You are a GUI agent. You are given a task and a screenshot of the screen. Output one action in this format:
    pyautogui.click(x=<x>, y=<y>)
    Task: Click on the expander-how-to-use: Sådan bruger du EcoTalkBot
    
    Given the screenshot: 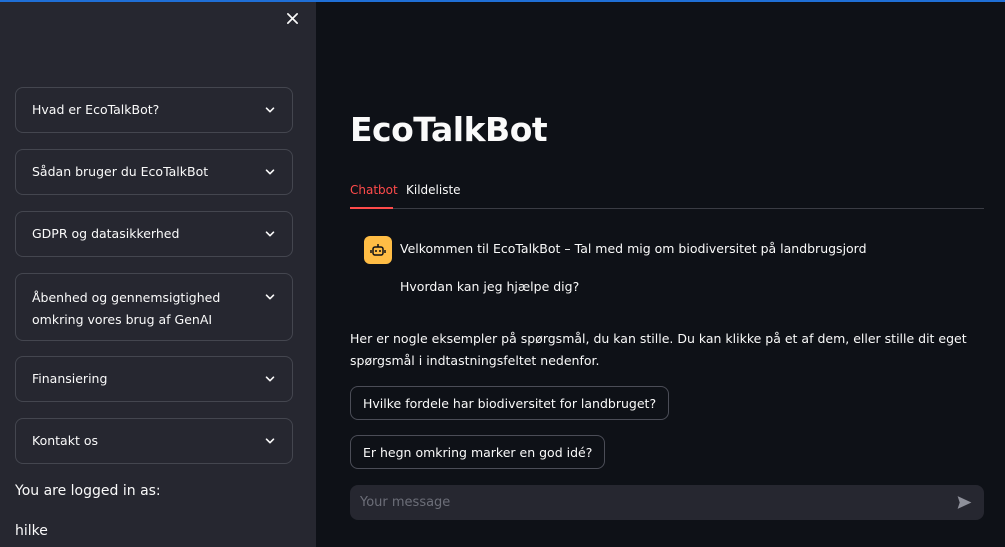 What is the action you would take?
    pyautogui.click(x=154, y=172)
    